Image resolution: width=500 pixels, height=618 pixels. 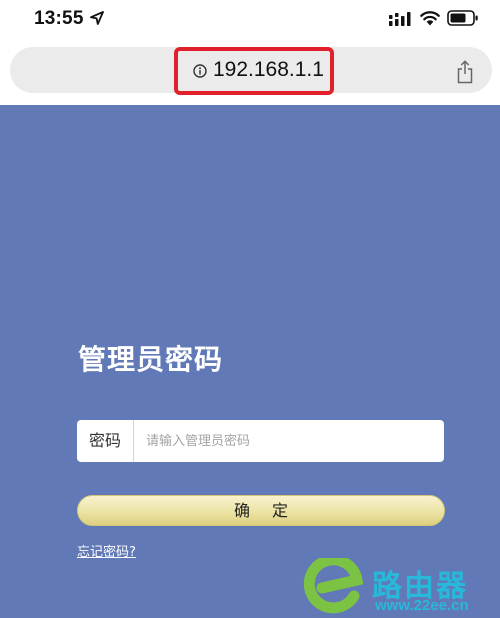 What do you see at coordinates (268, 70) in the screenshot?
I see `url-text: 192.168.1.1` at bounding box center [268, 70].